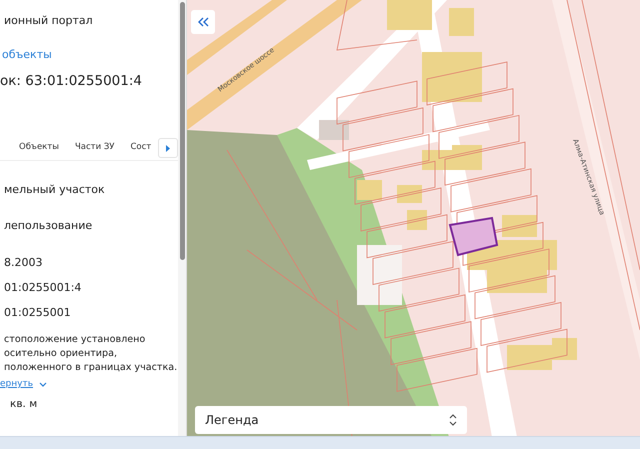 The width and height of the screenshot is (640, 449). Describe the element at coordinates (48, 20) in the screenshot. I see `portal-title: ионный портал` at that location.